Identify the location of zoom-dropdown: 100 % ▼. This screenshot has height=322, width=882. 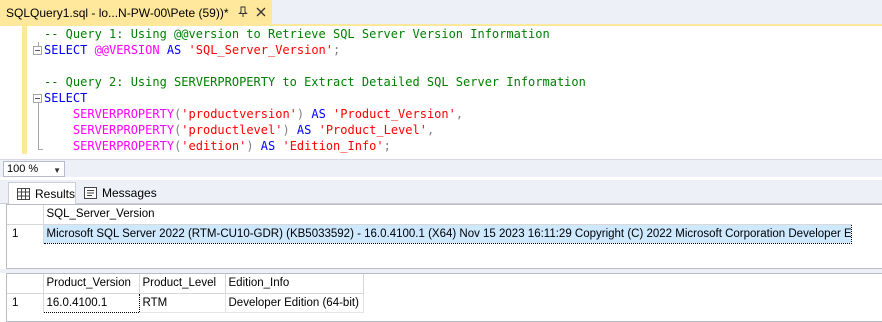
(34, 169).